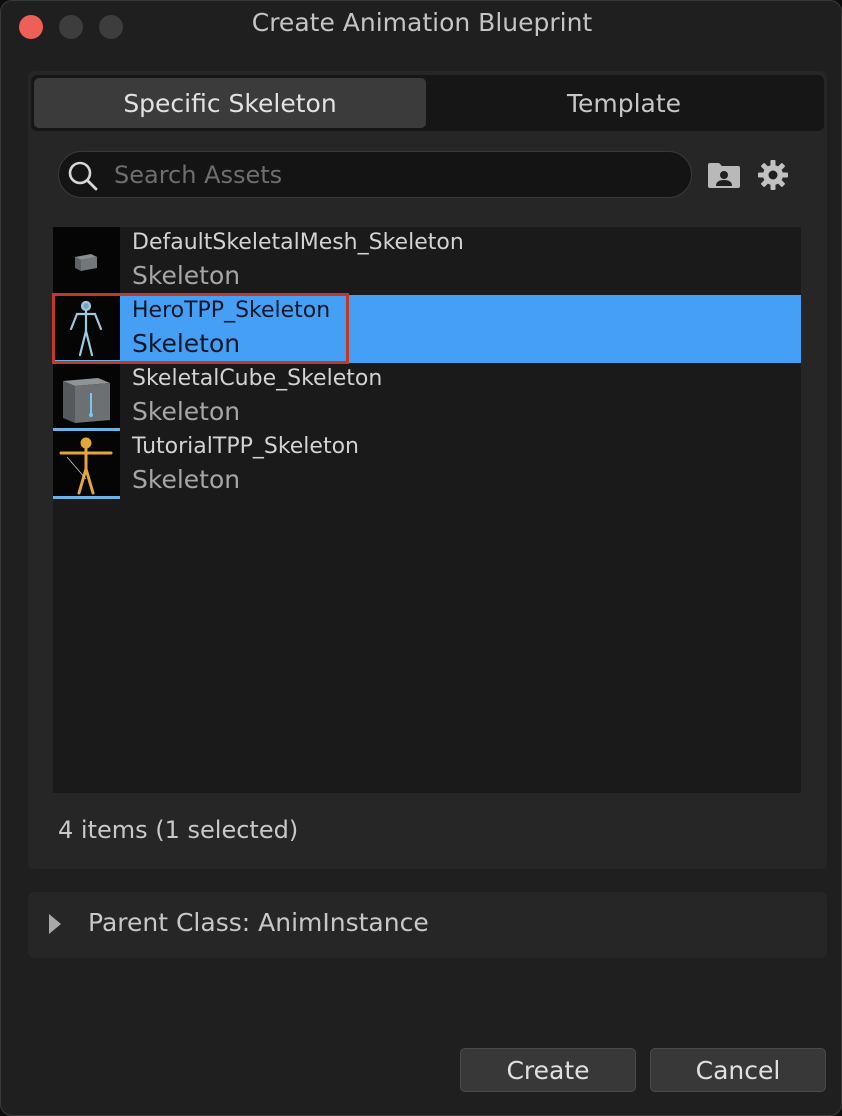  I want to click on tab-specific-skeleton: Specific Skeleton, so click(230, 103).